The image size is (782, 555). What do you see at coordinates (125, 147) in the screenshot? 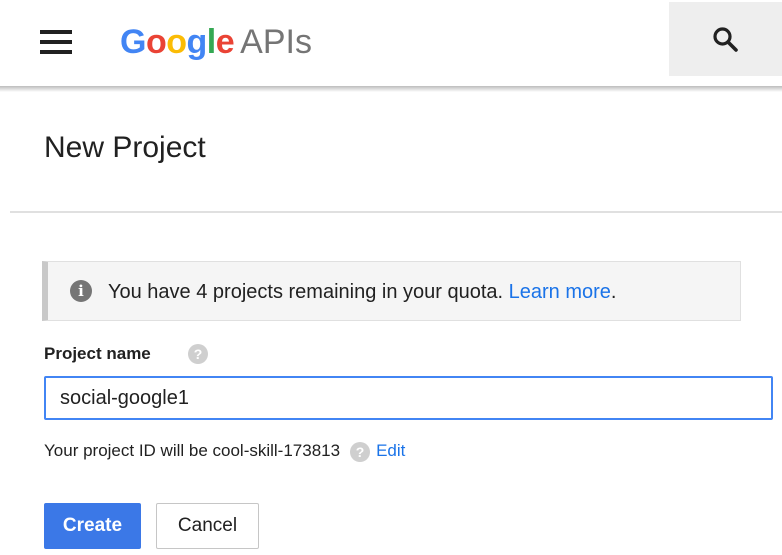
I see `page-title: New Project` at bounding box center [125, 147].